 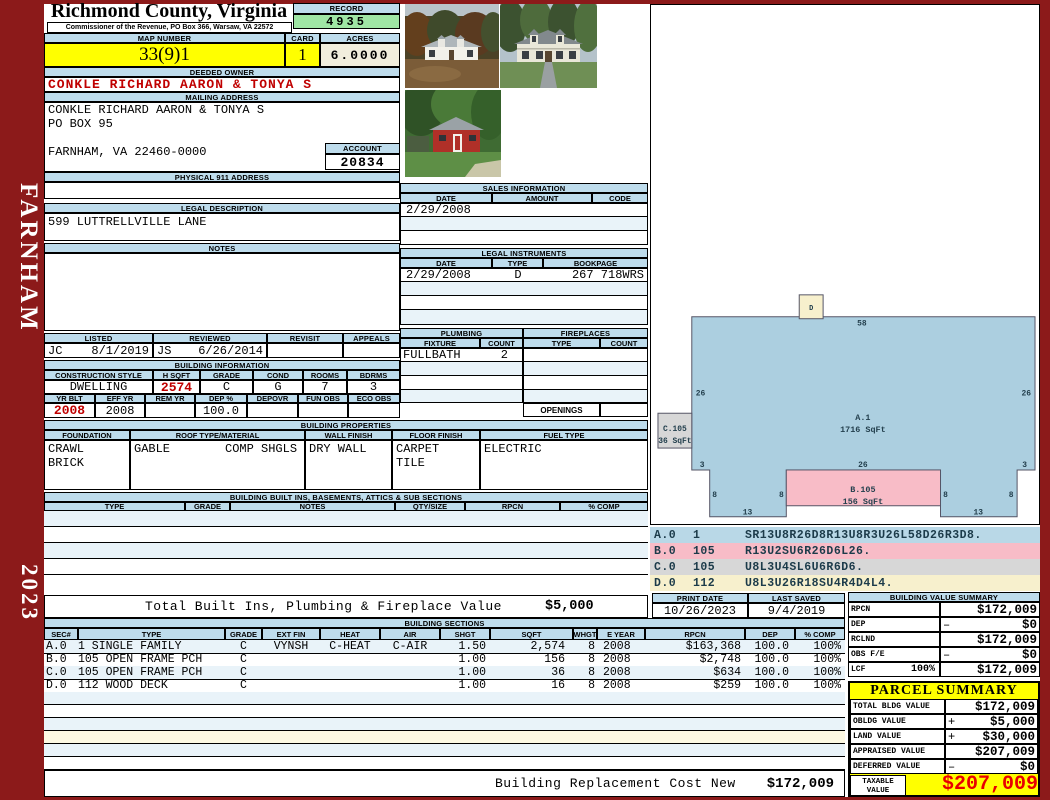 I want to click on vs-value: $172,009, so click(x=1006, y=639).